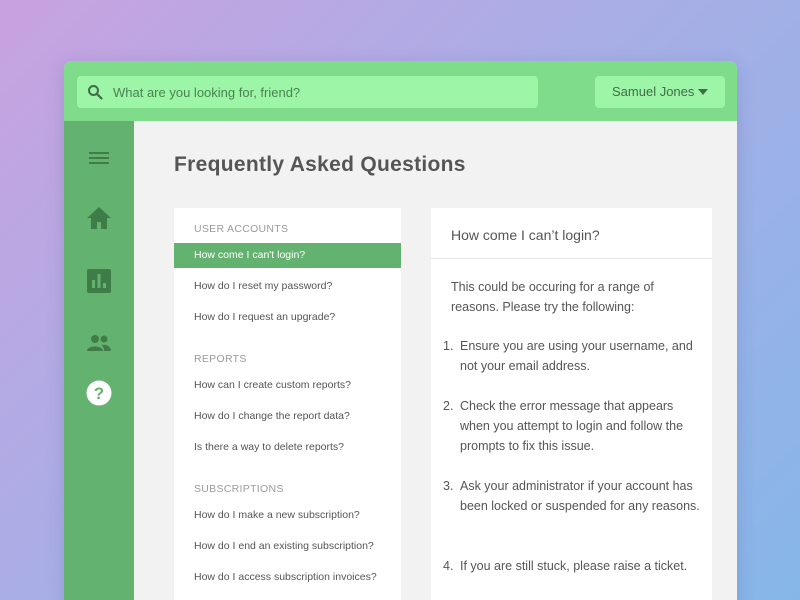  I want to click on user-menu-button: Samuel Jones, so click(660, 92).